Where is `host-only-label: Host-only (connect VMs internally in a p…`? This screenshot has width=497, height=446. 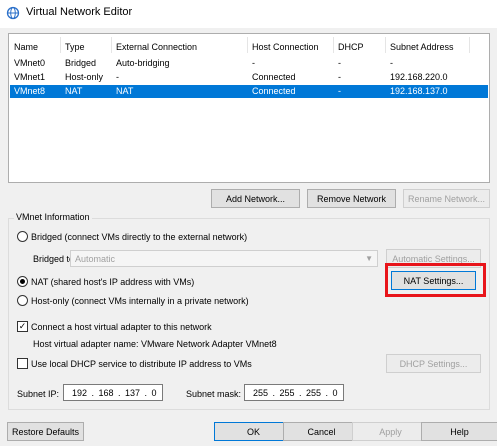 host-only-label: Host-only (connect VMs internally in a p… is located at coordinates (140, 301).